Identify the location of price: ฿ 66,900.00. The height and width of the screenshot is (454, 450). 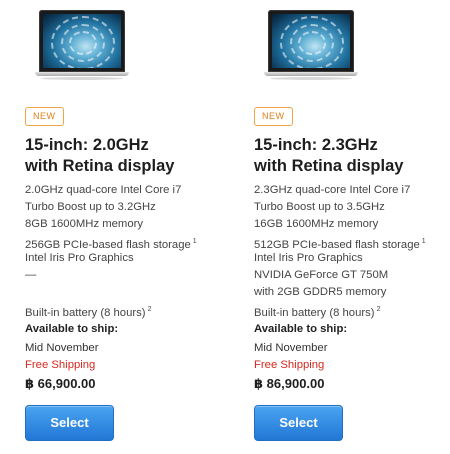
(60, 383).